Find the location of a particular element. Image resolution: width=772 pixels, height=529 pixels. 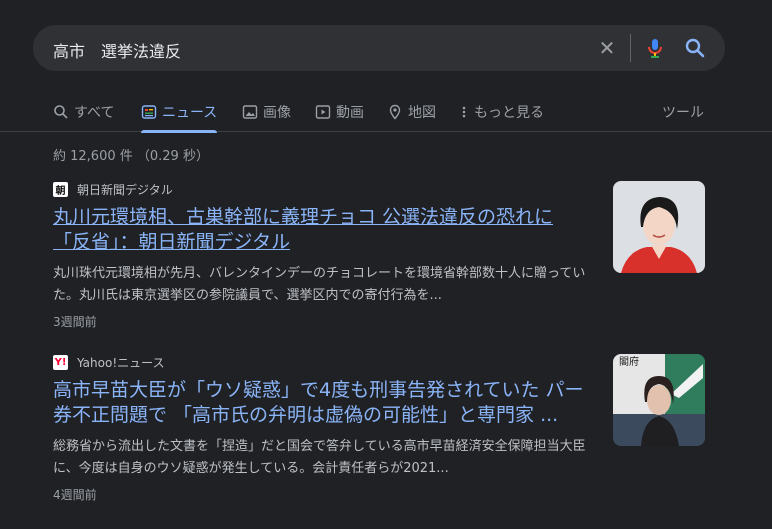

tab-news: ニュース is located at coordinates (179, 112).